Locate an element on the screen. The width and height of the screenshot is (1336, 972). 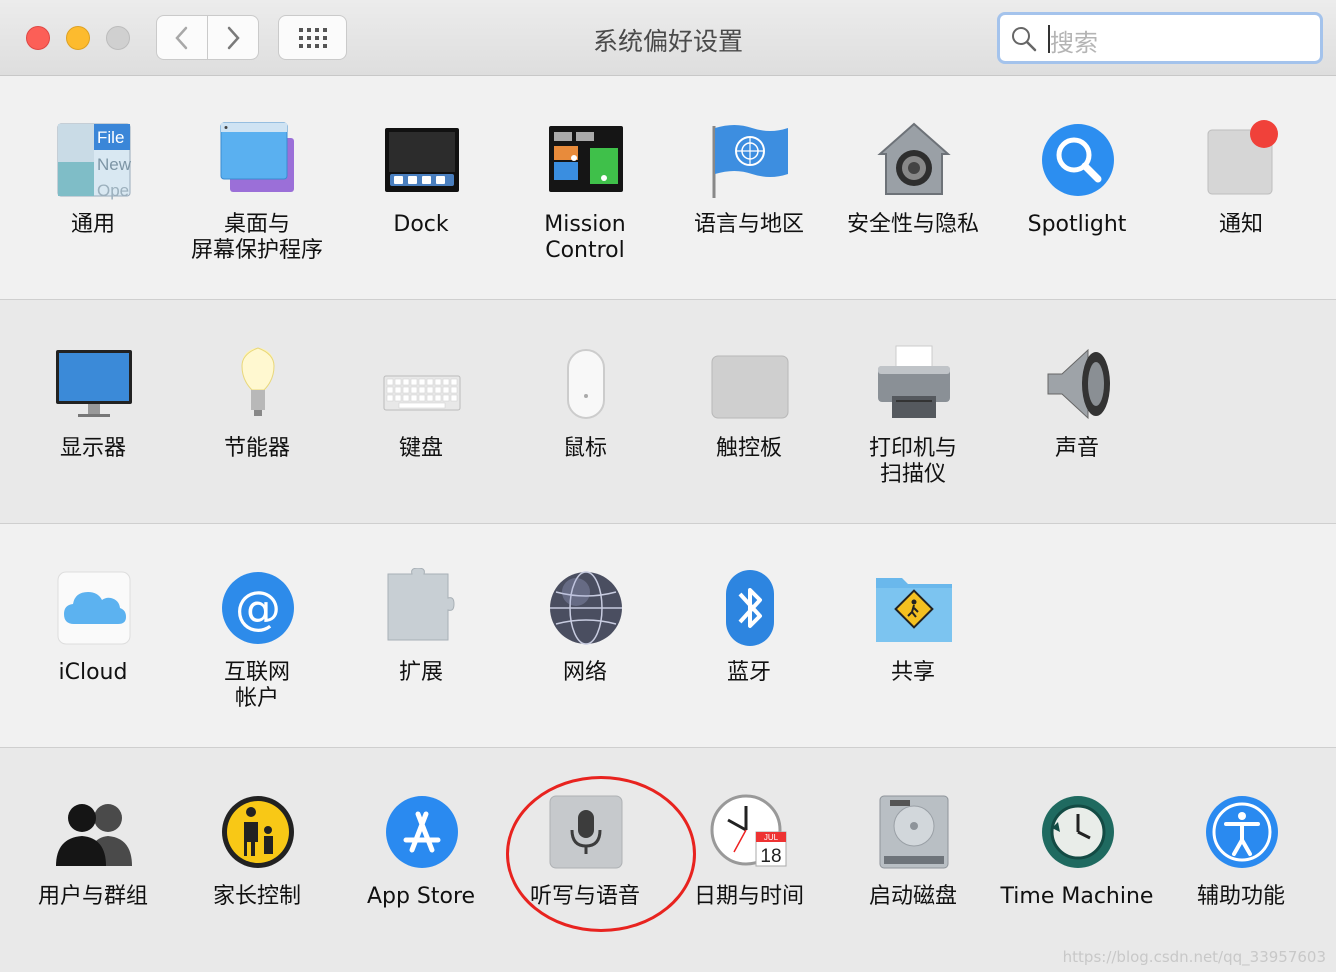
pref-sound: 声音 is located at coordinates (1077, 400).